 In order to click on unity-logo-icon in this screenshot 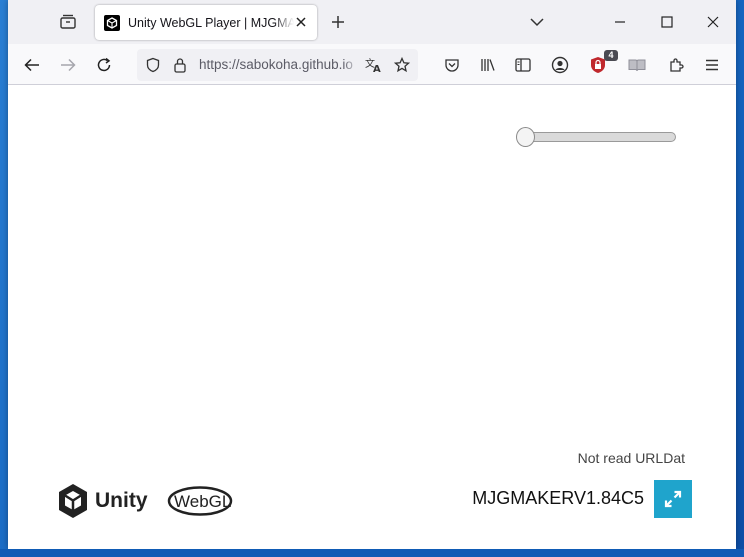, I will do `click(73, 501)`.